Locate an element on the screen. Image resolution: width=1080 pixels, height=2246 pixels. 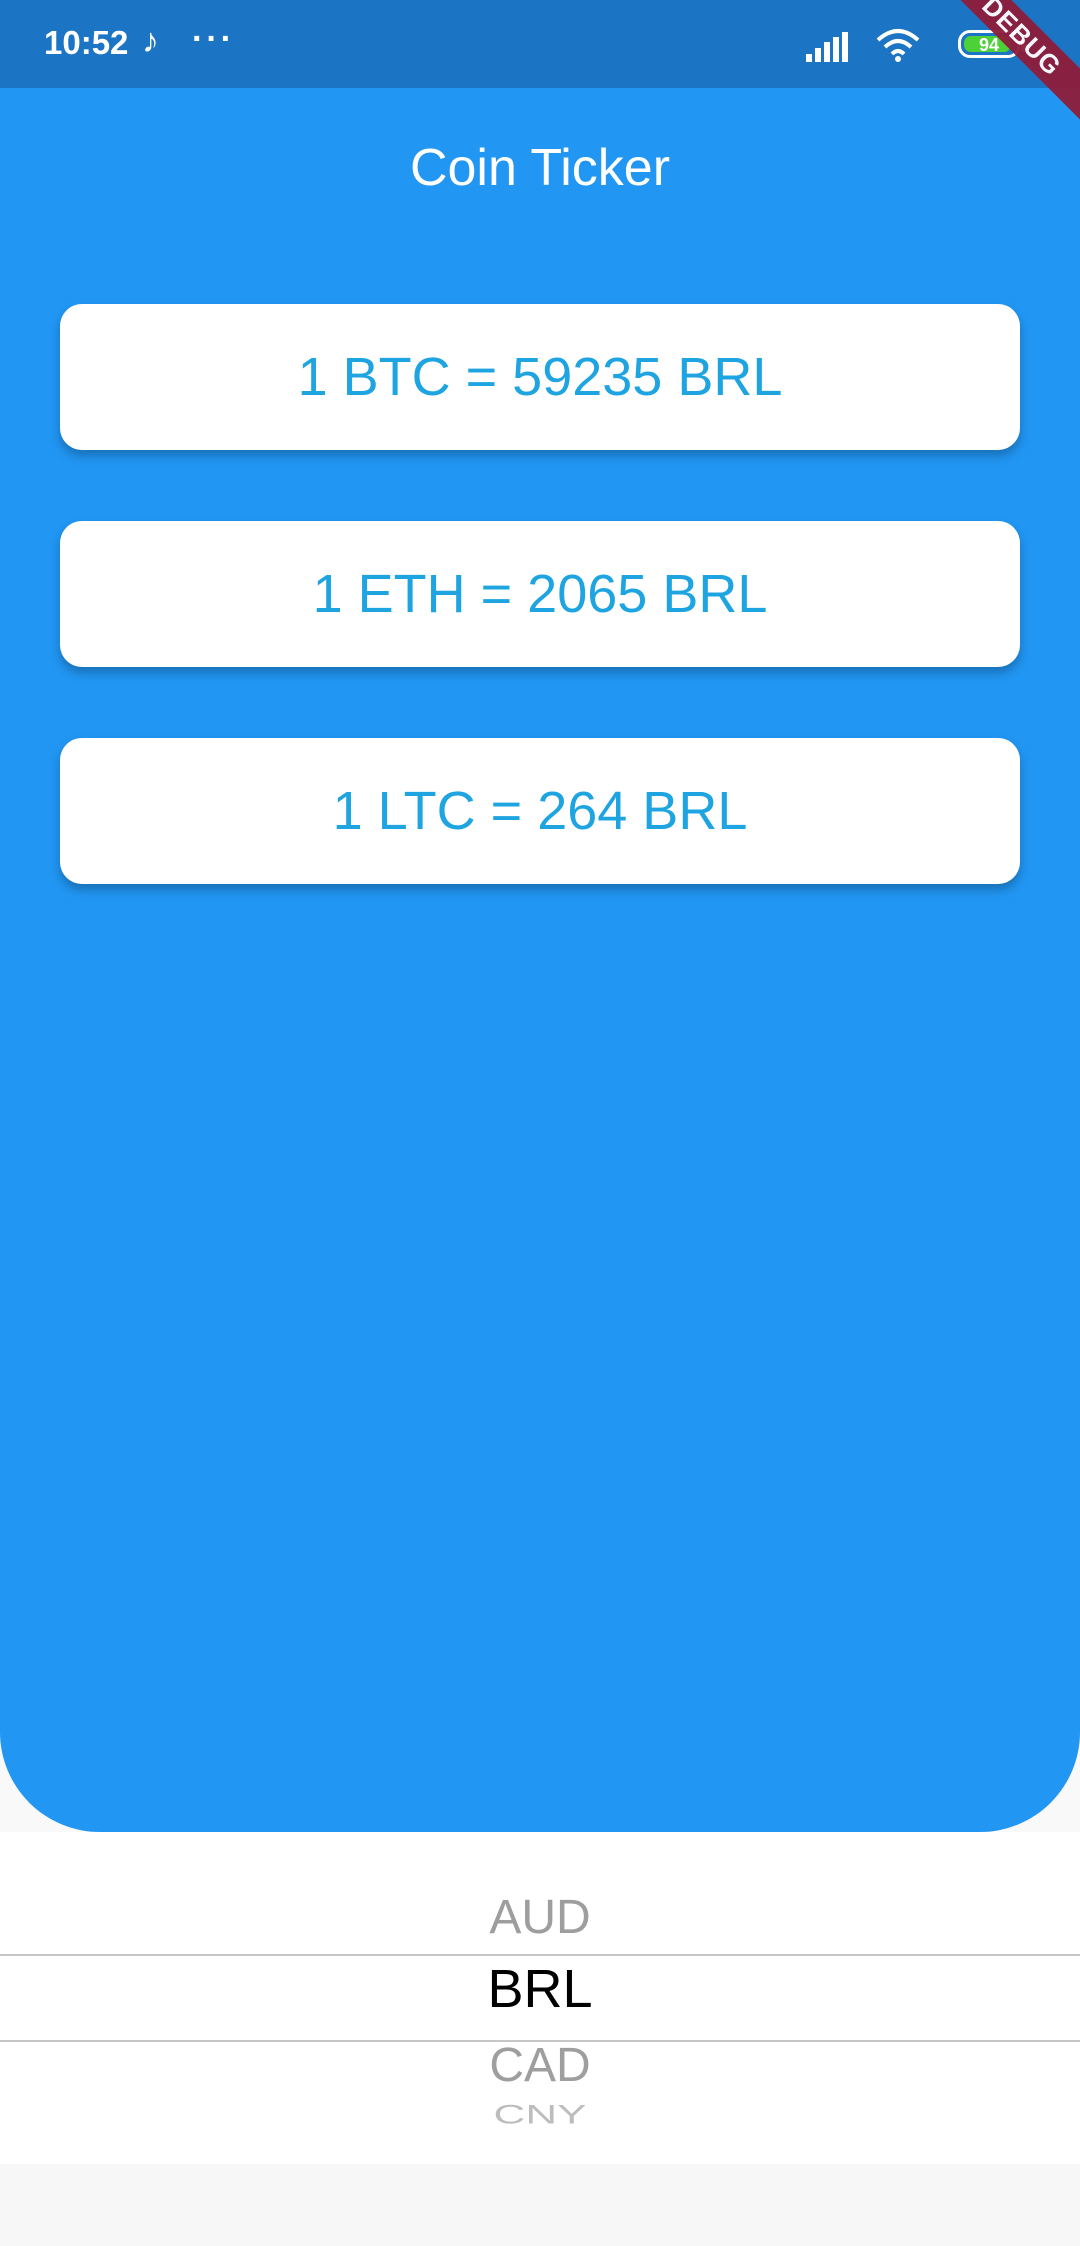
rate-text-btc: 1 BTC = 59235 BRL is located at coordinates (540, 377).